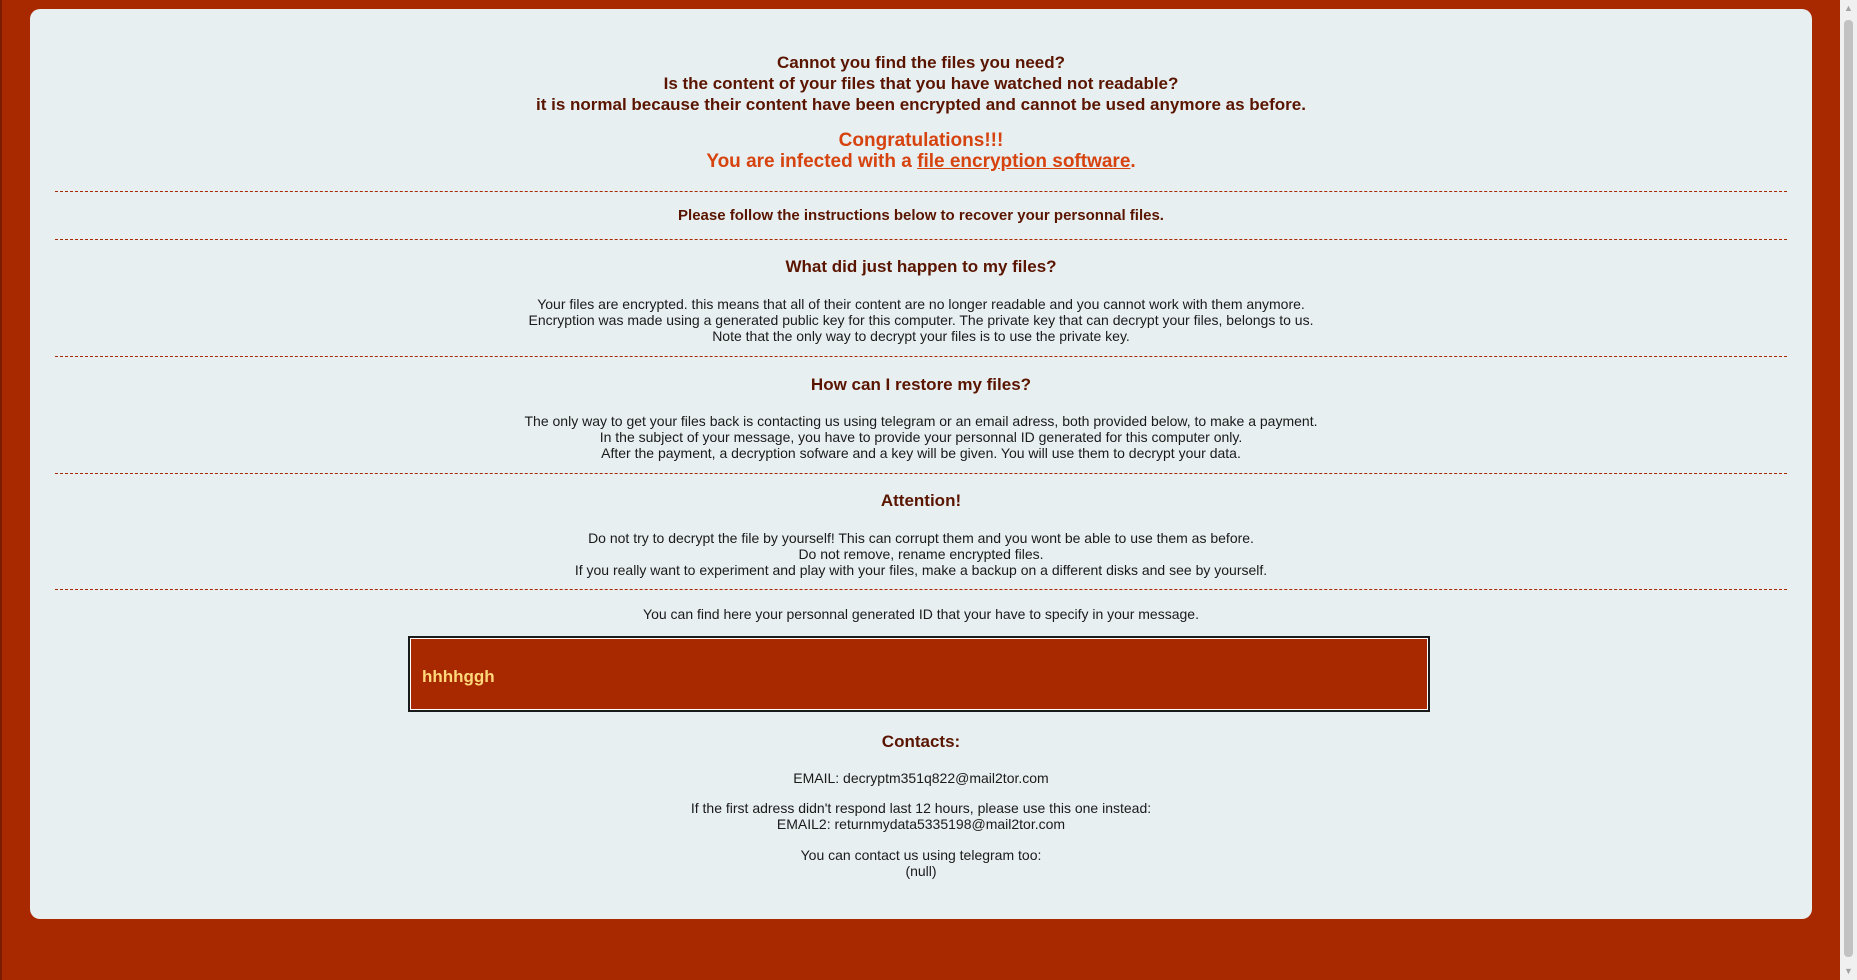  I want to click on congrats-suffix: ., so click(1133, 161).